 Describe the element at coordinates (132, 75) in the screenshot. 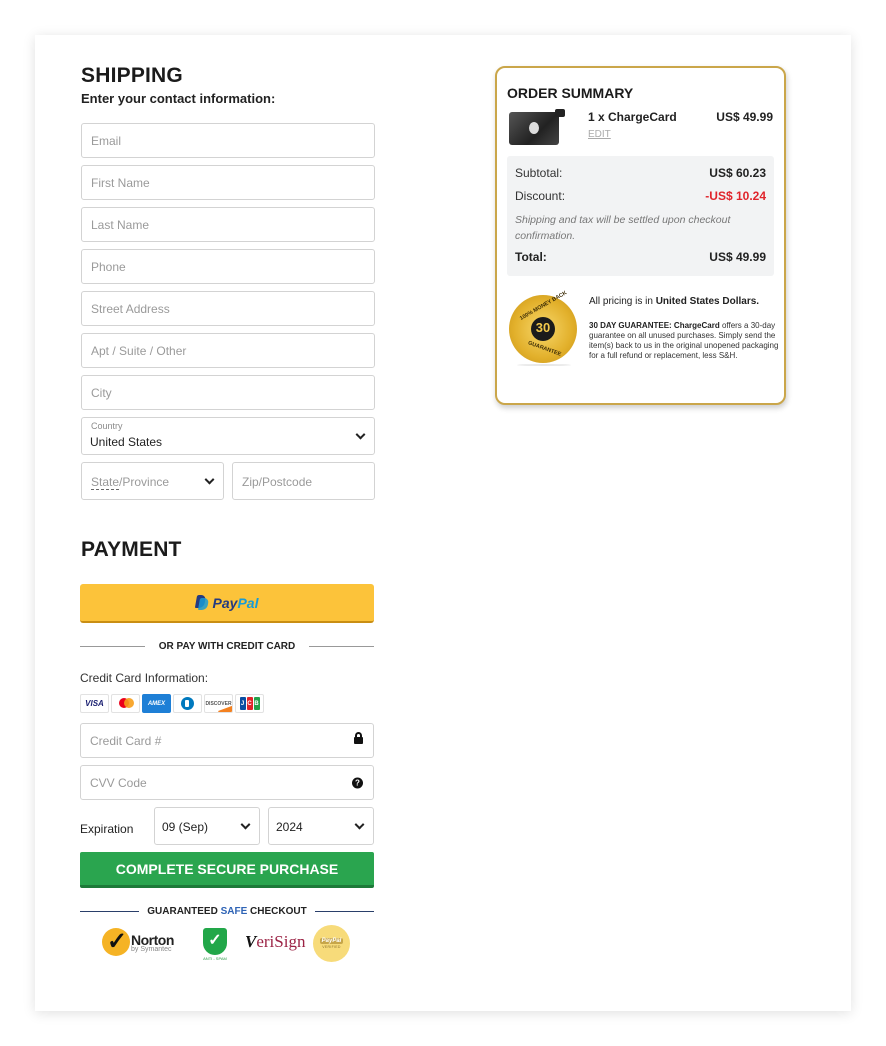

I see `shipping-title: SHIPPING` at that location.